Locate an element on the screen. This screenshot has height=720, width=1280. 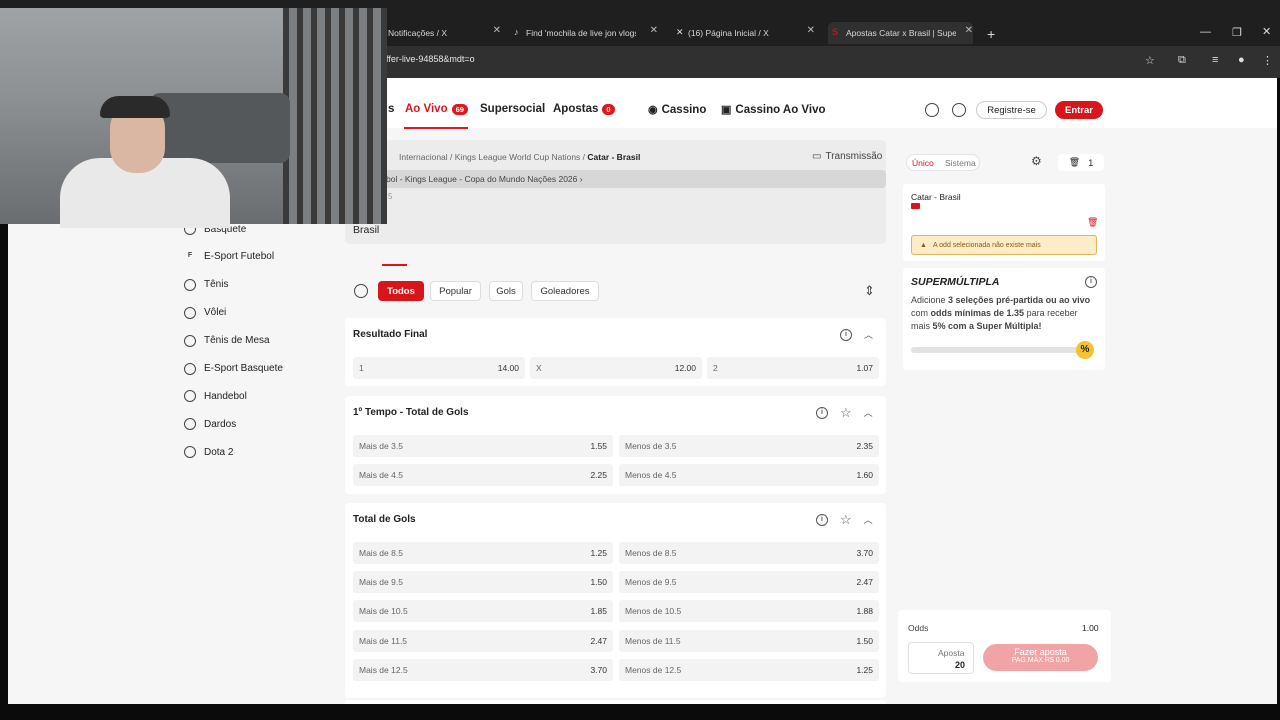
nav-item: ▣ Cassino Ao Vivo is located at coordinates (773, 110).